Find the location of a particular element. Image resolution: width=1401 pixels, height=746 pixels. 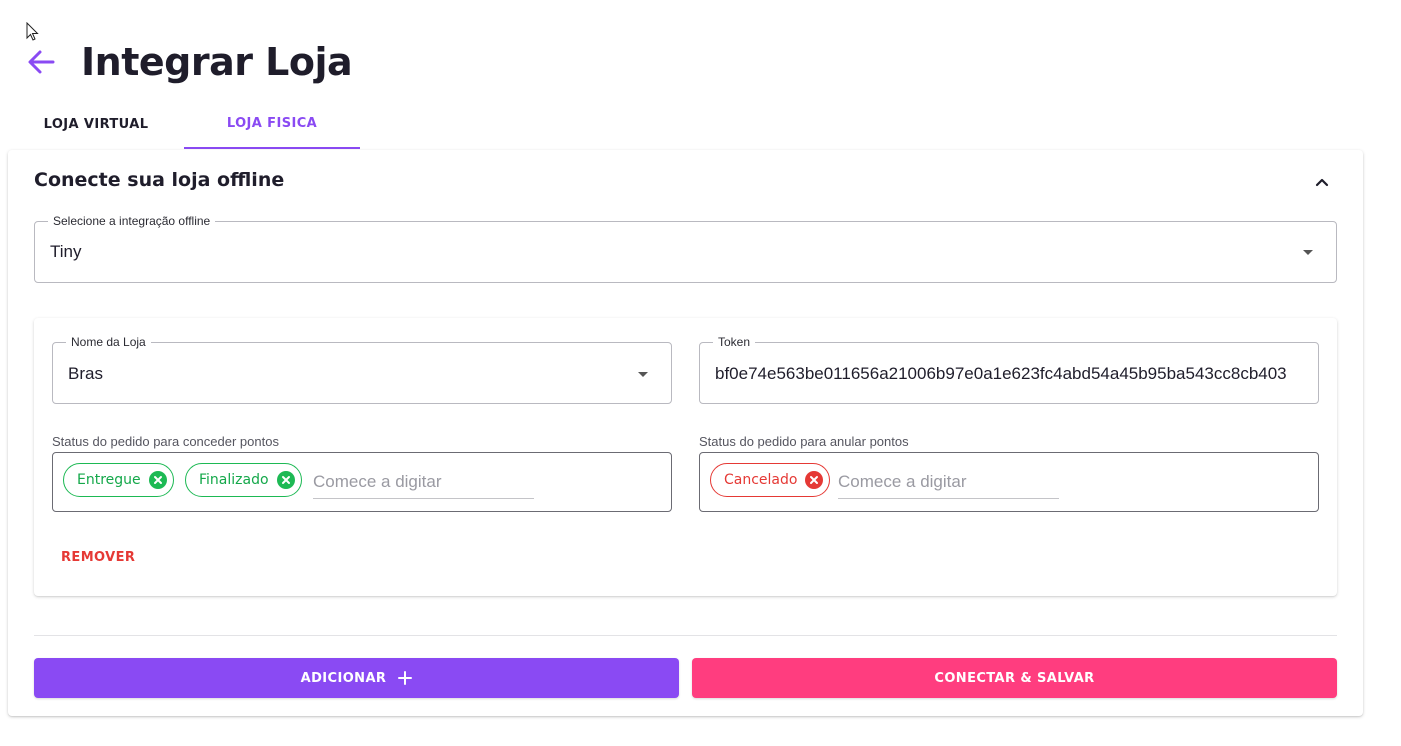

divider is located at coordinates (685, 635).